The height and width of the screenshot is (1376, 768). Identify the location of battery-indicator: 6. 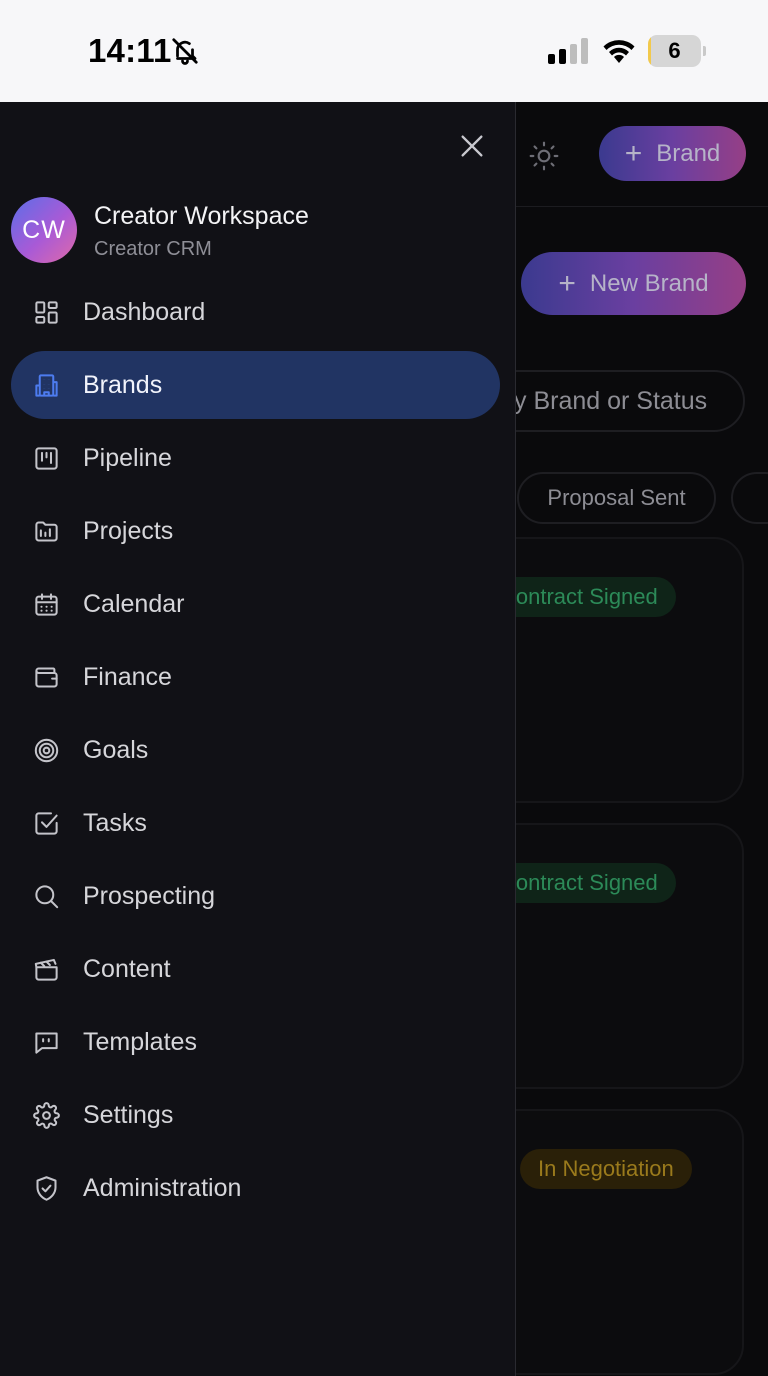
(677, 51).